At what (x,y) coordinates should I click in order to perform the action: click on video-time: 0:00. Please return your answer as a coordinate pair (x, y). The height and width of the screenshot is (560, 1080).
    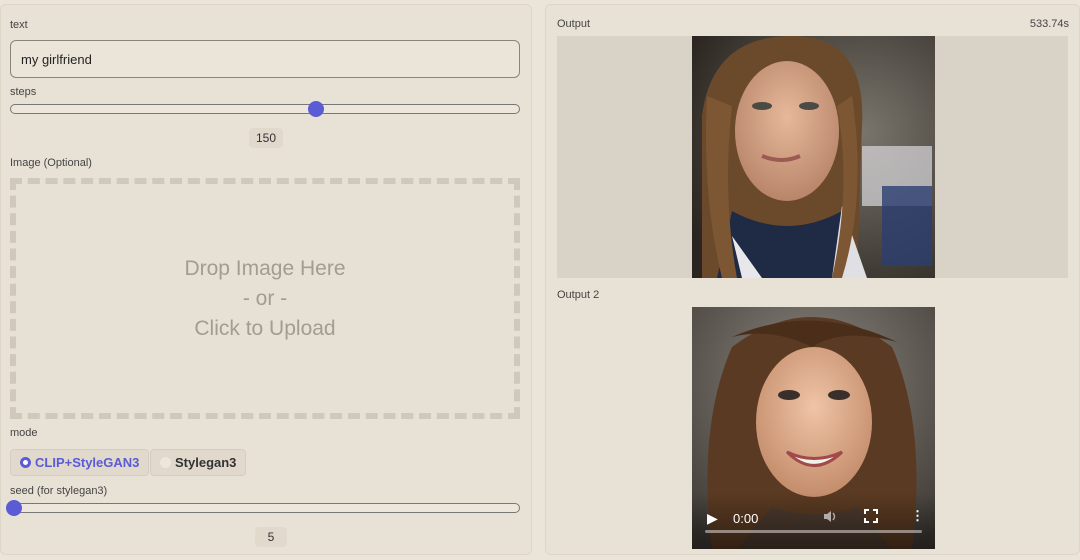
    Looking at the image, I should click on (746, 518).